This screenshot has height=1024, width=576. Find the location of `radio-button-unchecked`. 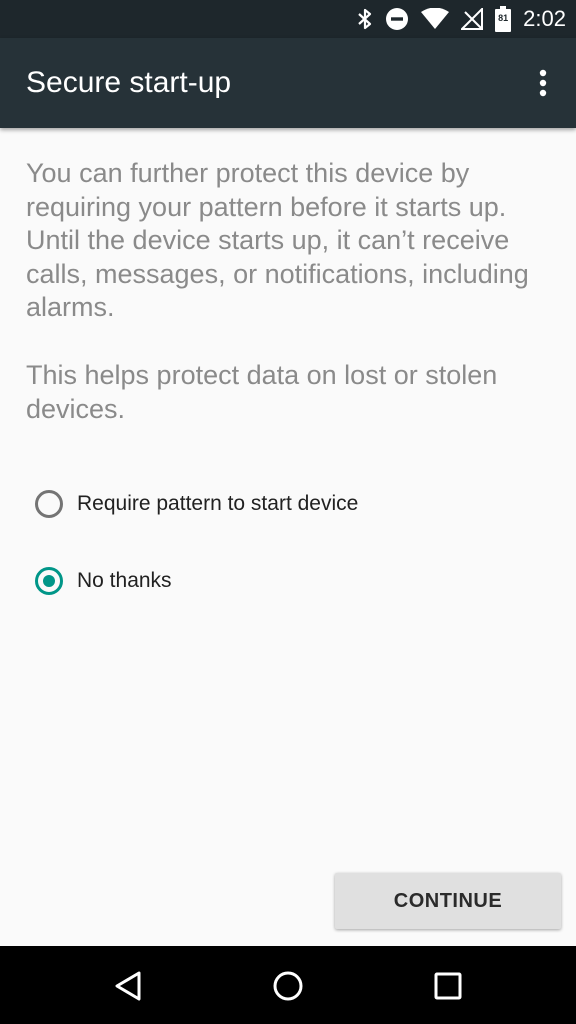

radio-button-unchecked is located at coordinates (49, 504).